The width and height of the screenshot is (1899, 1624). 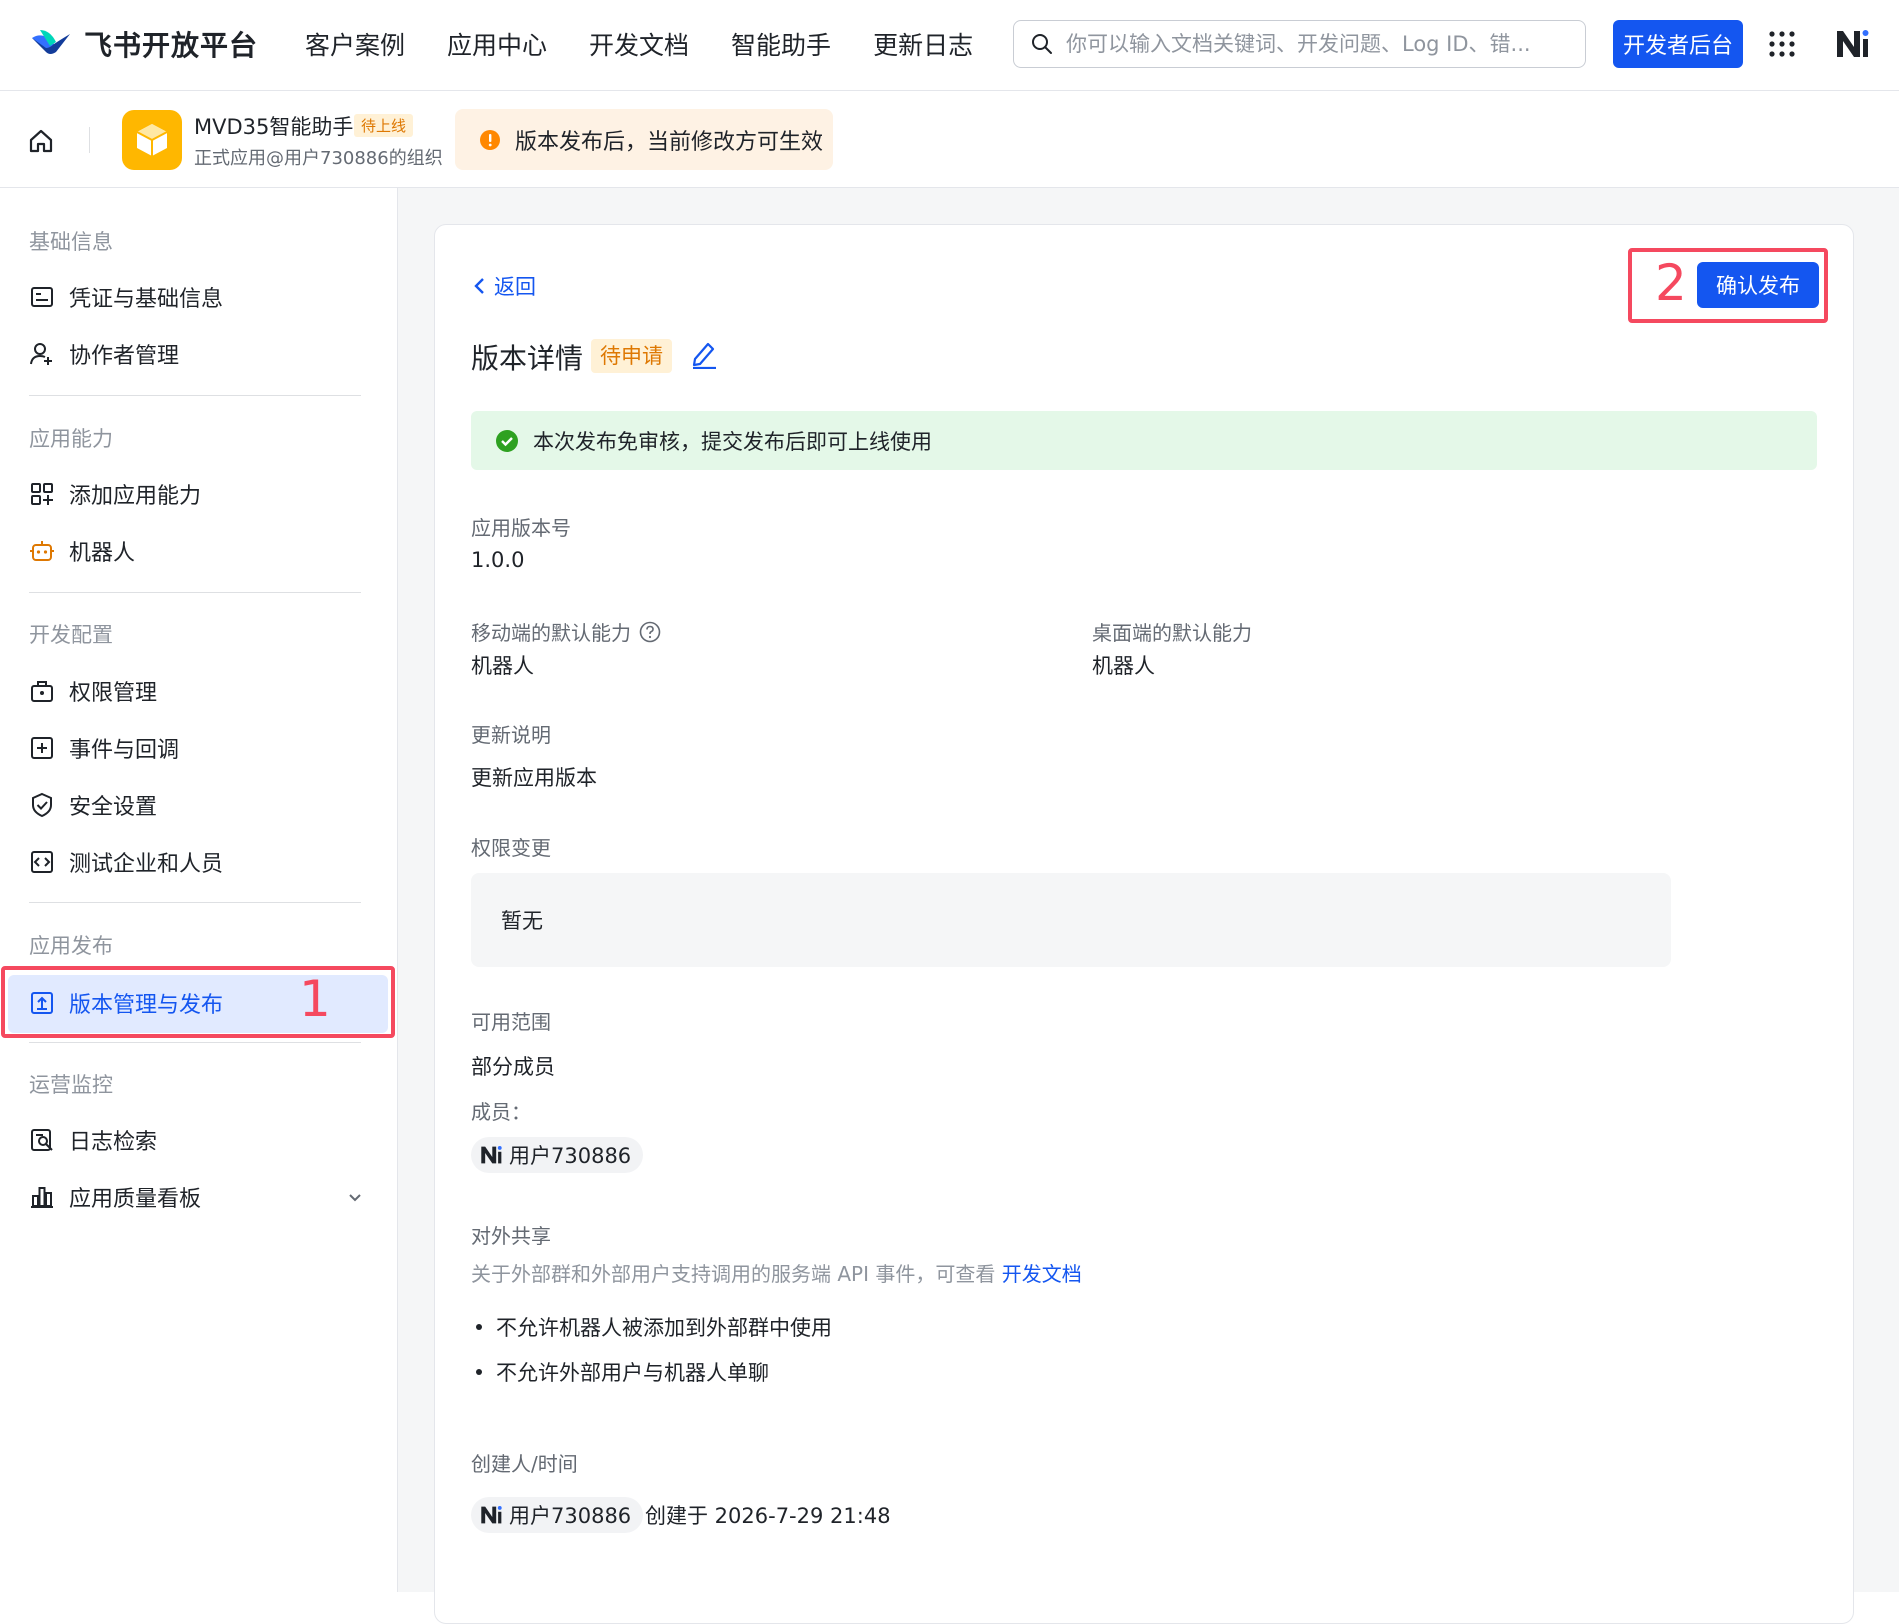 What do you see at coordinates (632, 1373) in the screenshot?
I see `share-rule-text: 不允许外部用户与机器人单聊` at bounding box center [632, 1373].